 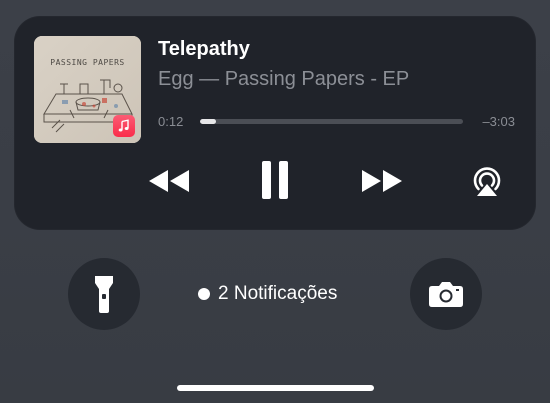 I want to click on airplay-button, so click(x=487, y=181).